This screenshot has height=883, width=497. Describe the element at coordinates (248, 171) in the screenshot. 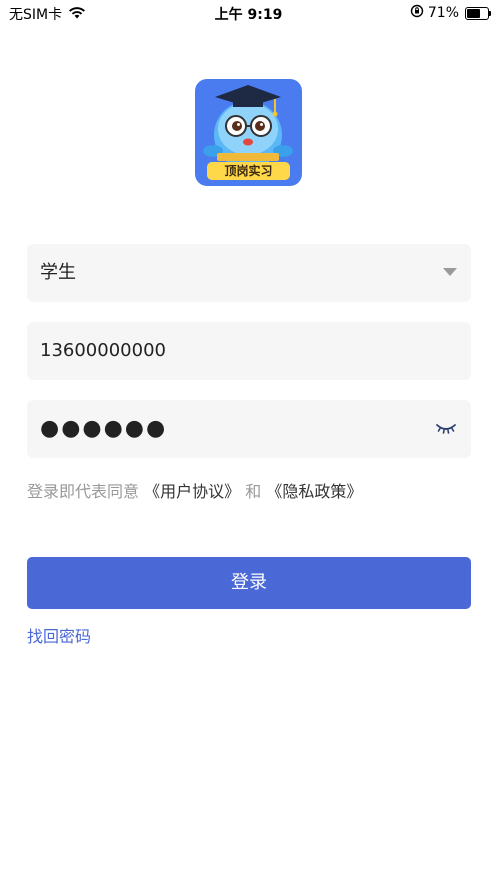

I see `logo-badge: 顶岗实习` at that location.